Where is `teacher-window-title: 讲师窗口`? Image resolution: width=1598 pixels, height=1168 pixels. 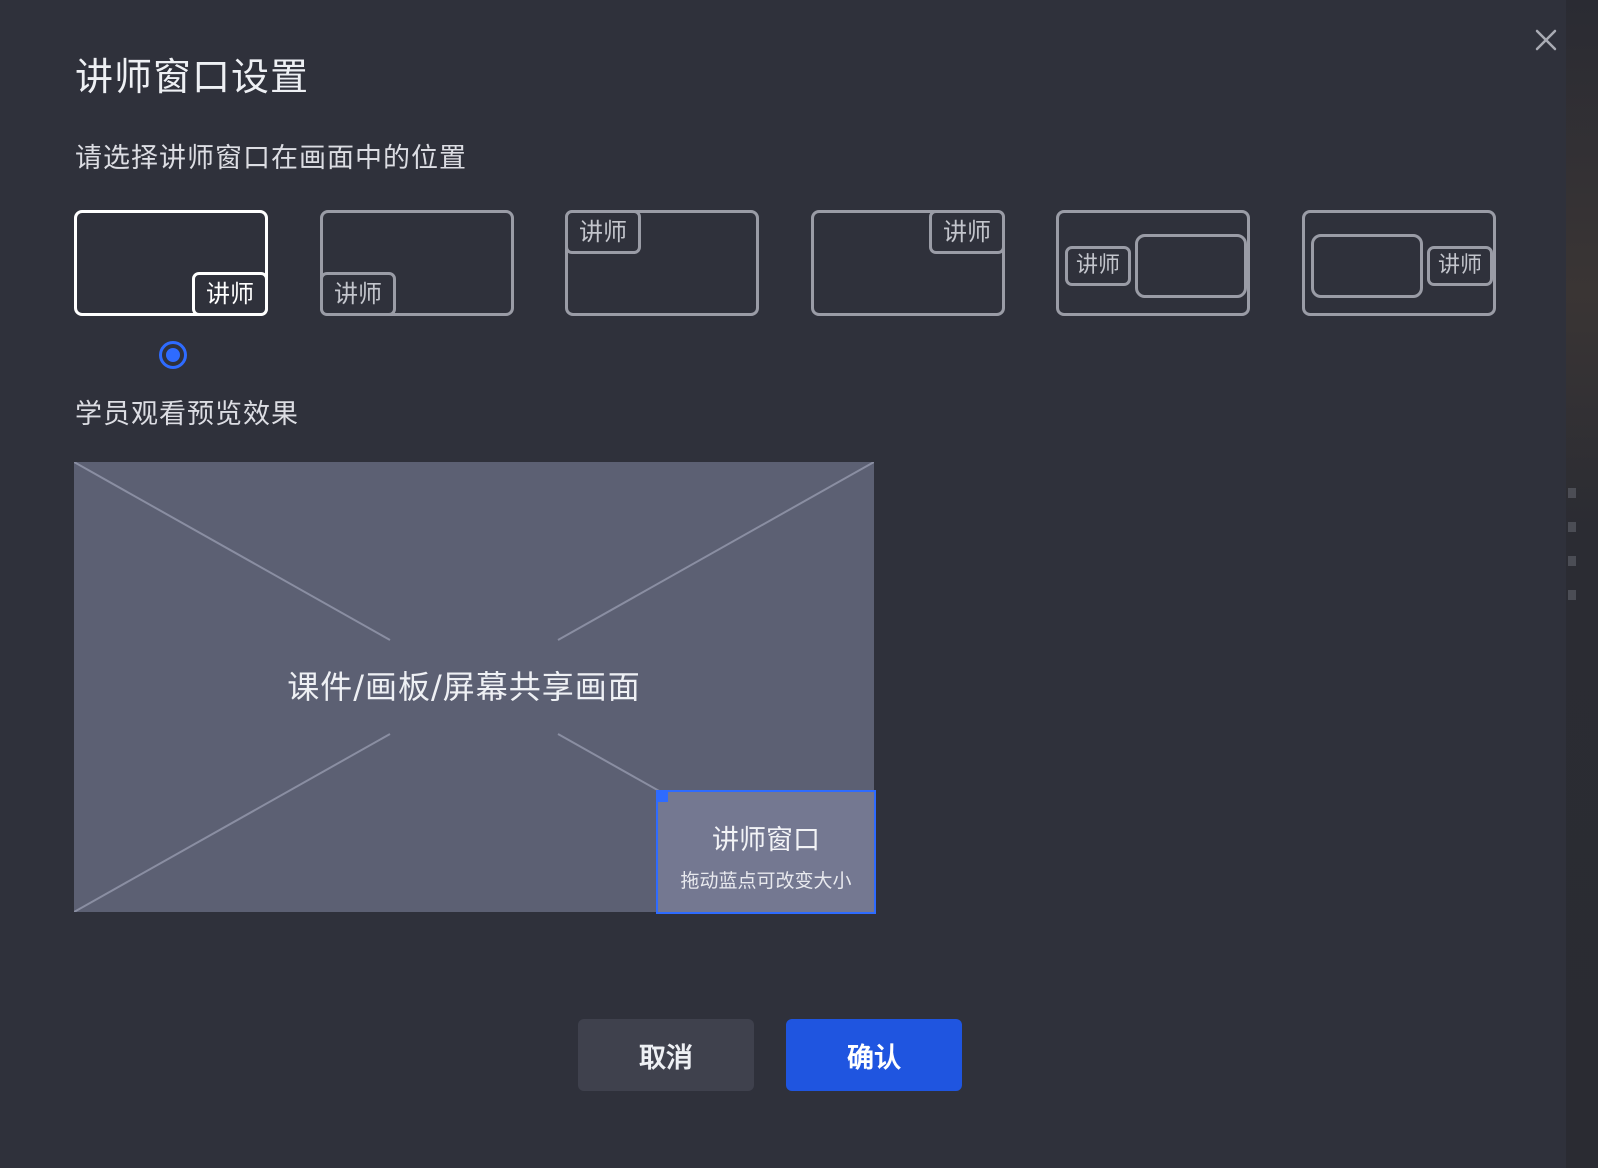
teacher-window-title: 讲师窗口 is located at coordinates (766, 840).